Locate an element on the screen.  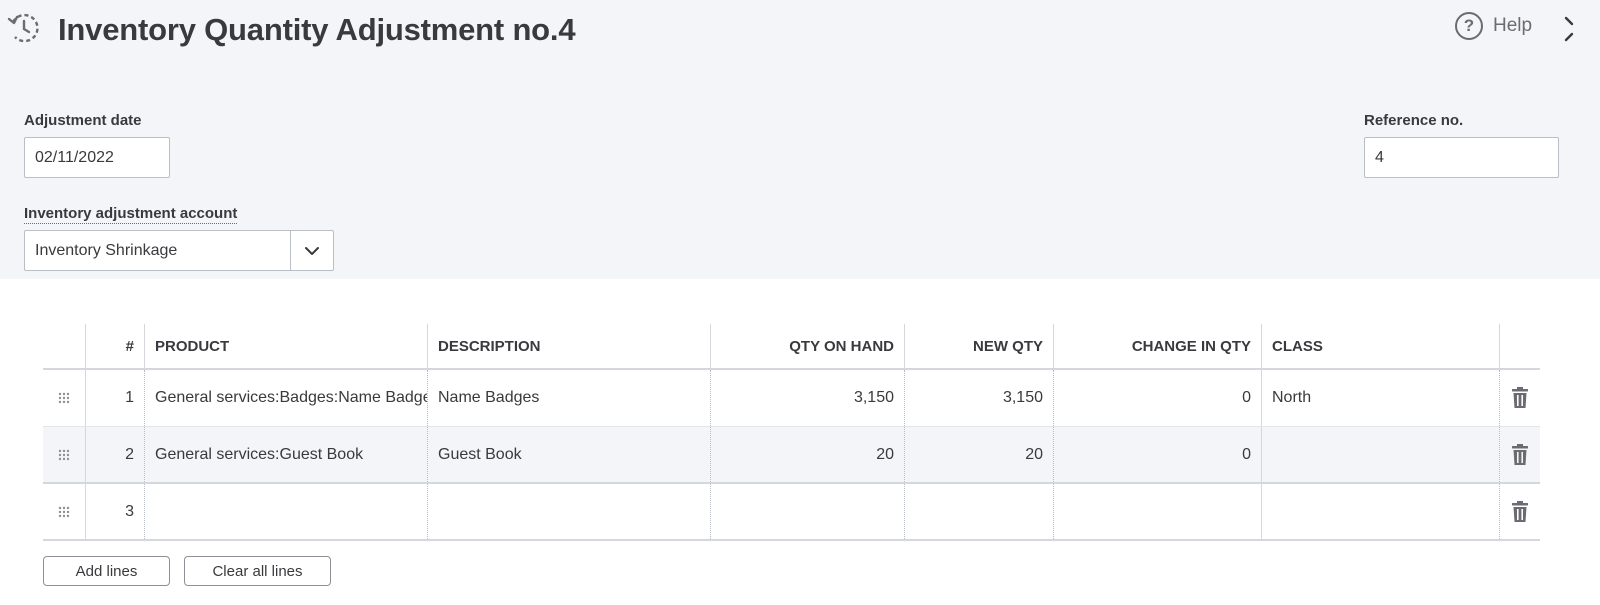
description-cell: Guest Book is located at coordinates (568, 454).